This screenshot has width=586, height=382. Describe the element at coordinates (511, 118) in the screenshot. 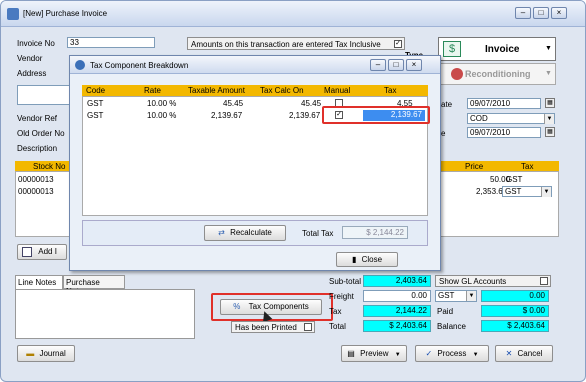

I see `terms-field: COD ▼` at that location.